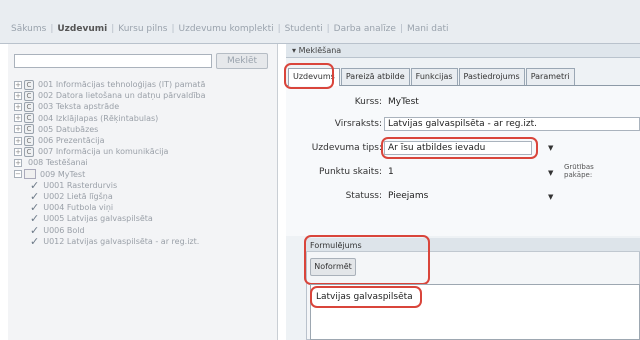  I want to click on top-tab-0: Sākums, so click(28, 29).